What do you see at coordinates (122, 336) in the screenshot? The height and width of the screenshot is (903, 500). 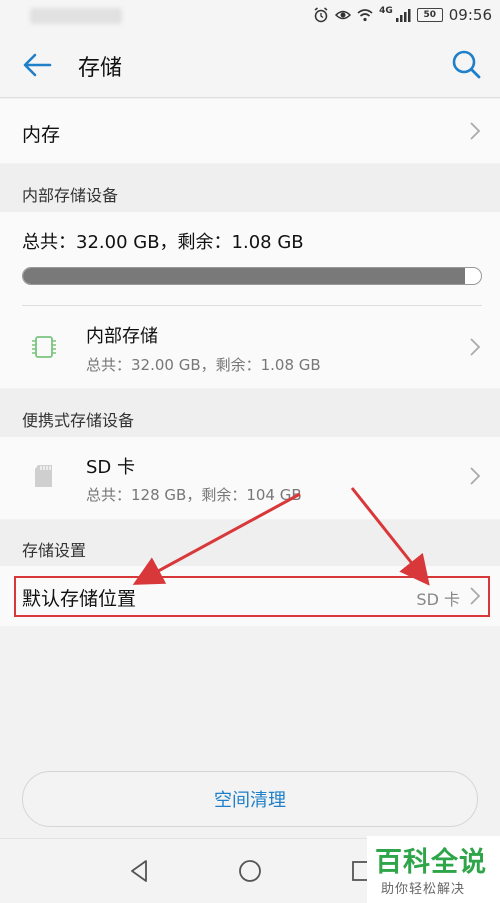 I see `internal-storage-title: 内部存储` at bounding box center [122, 336].